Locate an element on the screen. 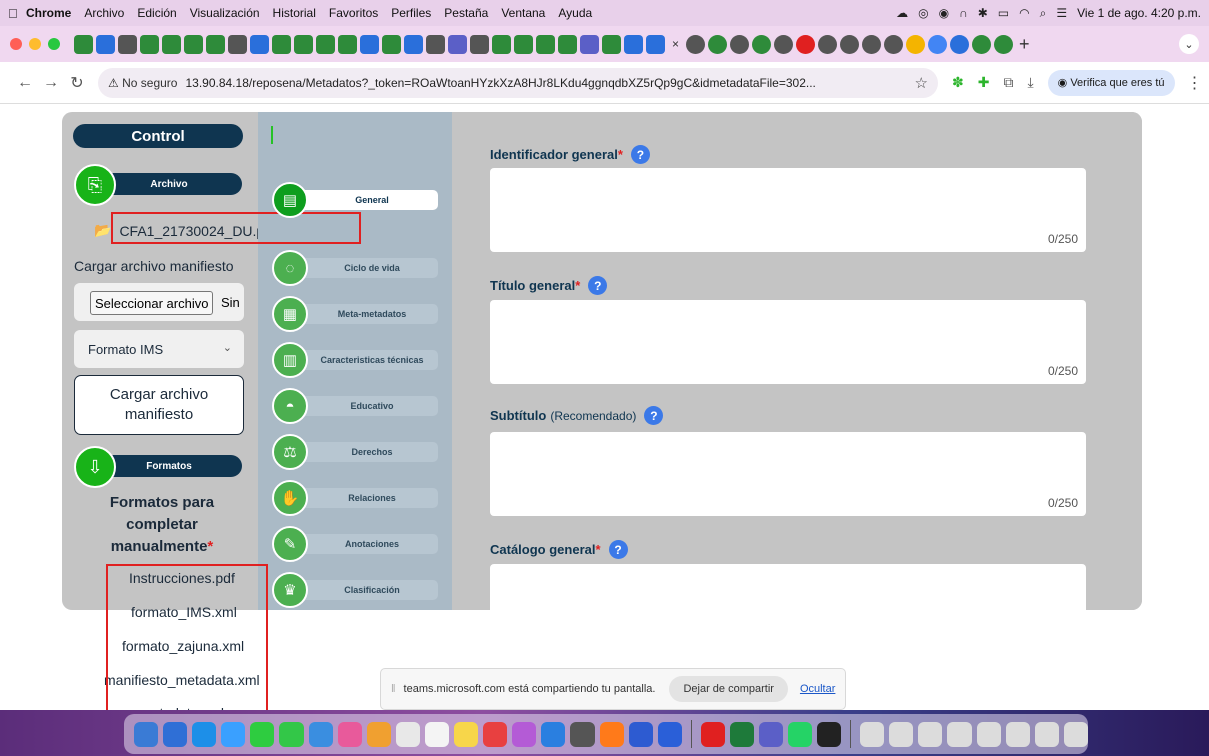  stop-sharing-button: Dejar de compartir is located at coordinates (728, 689).